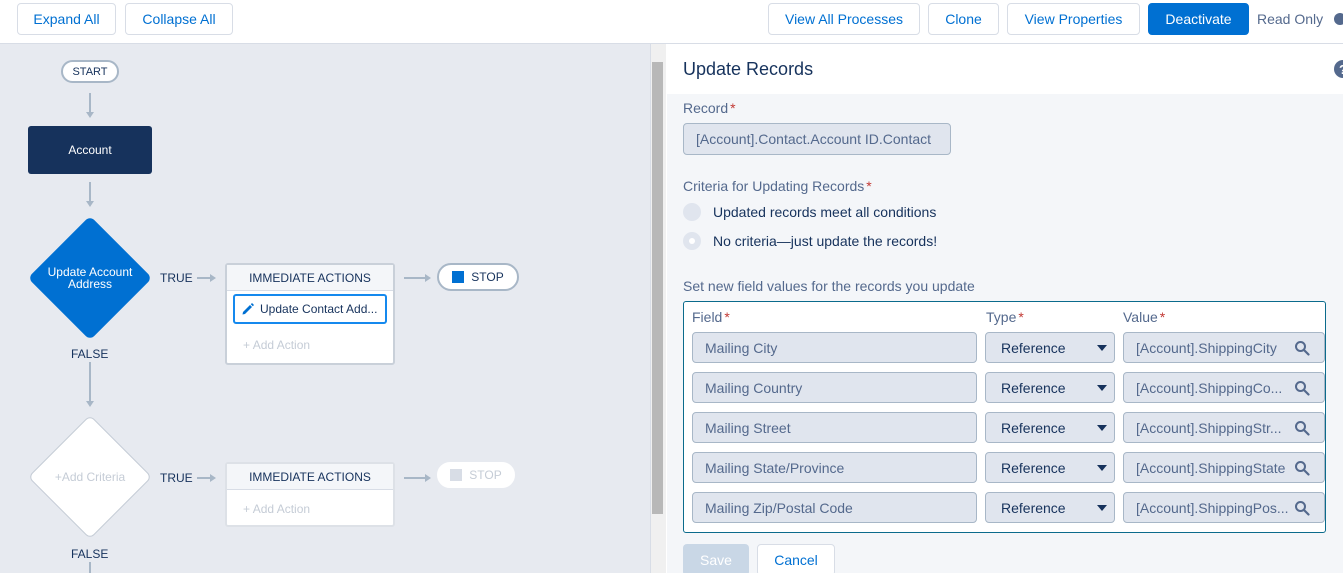 The image size is (1343, 573). Describe the element at coordinates (834, 347) in the screenshot. I see `field-input: Mailing City` at that location.